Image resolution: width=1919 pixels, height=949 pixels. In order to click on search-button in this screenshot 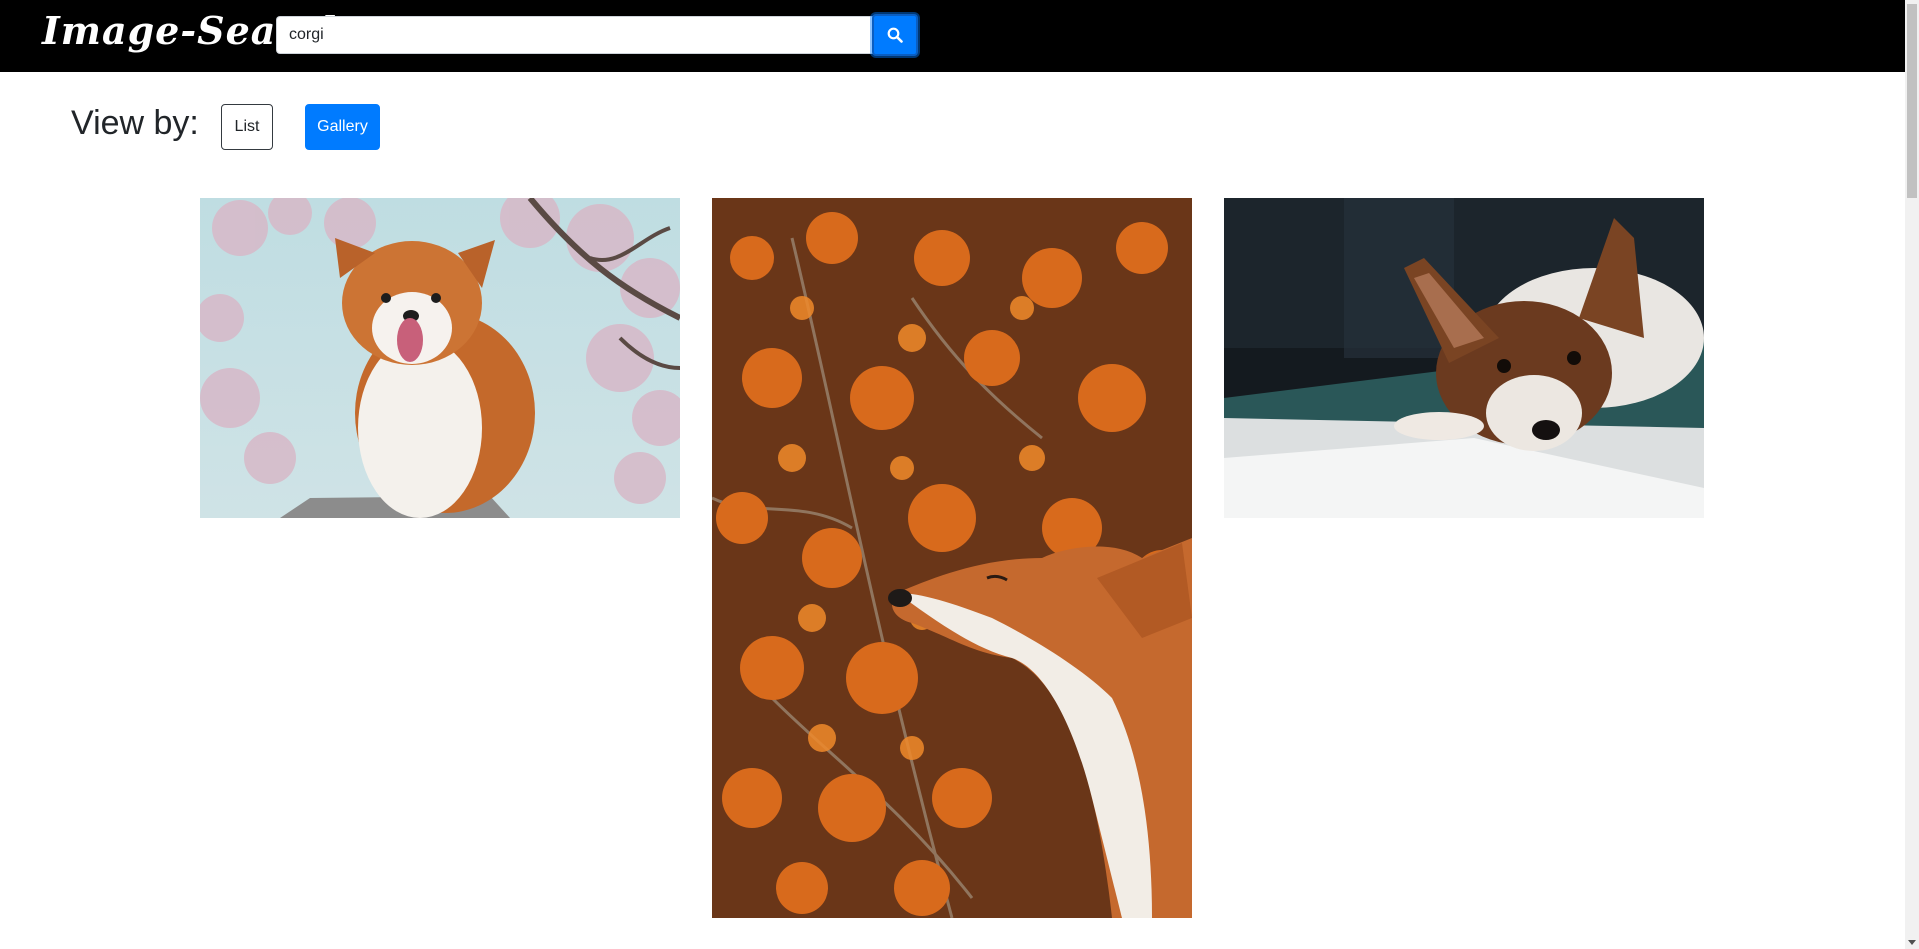, I will do `click(895, 35)`.